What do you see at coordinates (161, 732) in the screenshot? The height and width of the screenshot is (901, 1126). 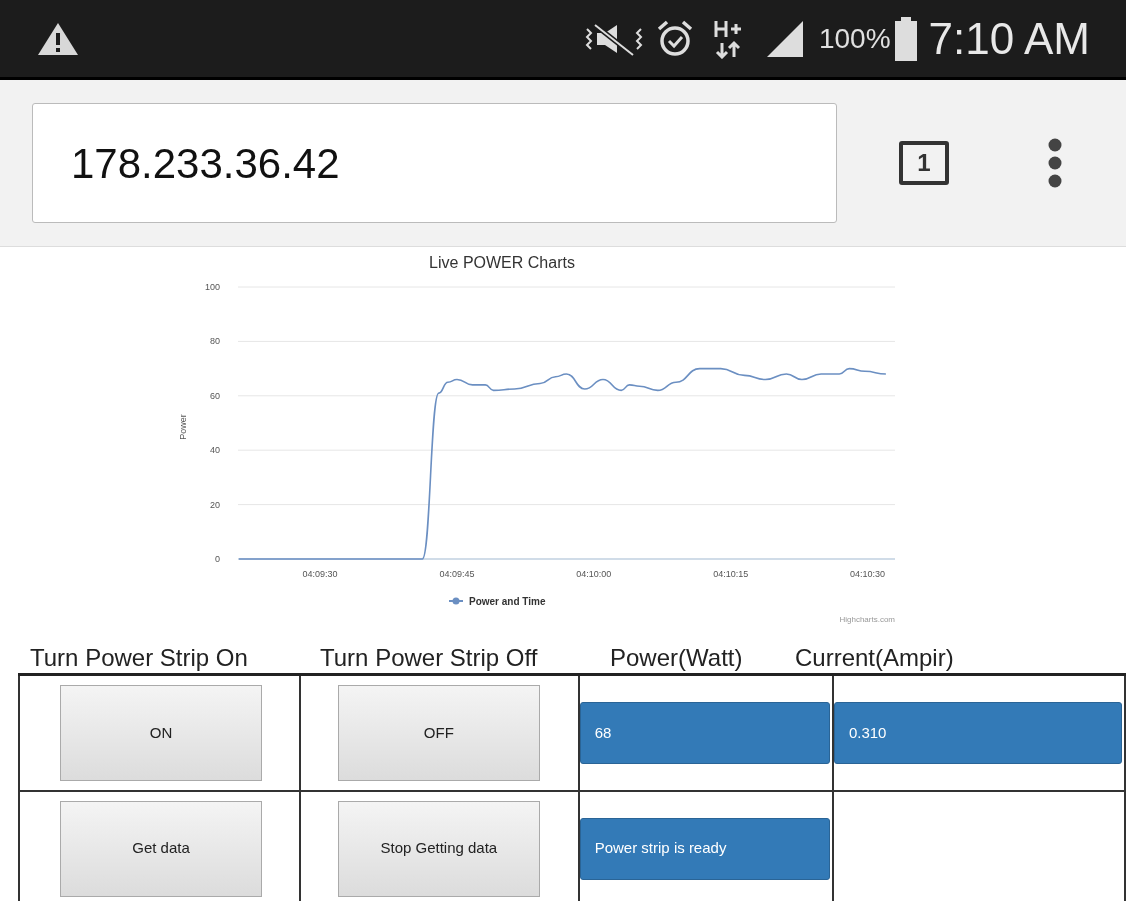 I see `action-button: ON` at bounding box center [161, 732].